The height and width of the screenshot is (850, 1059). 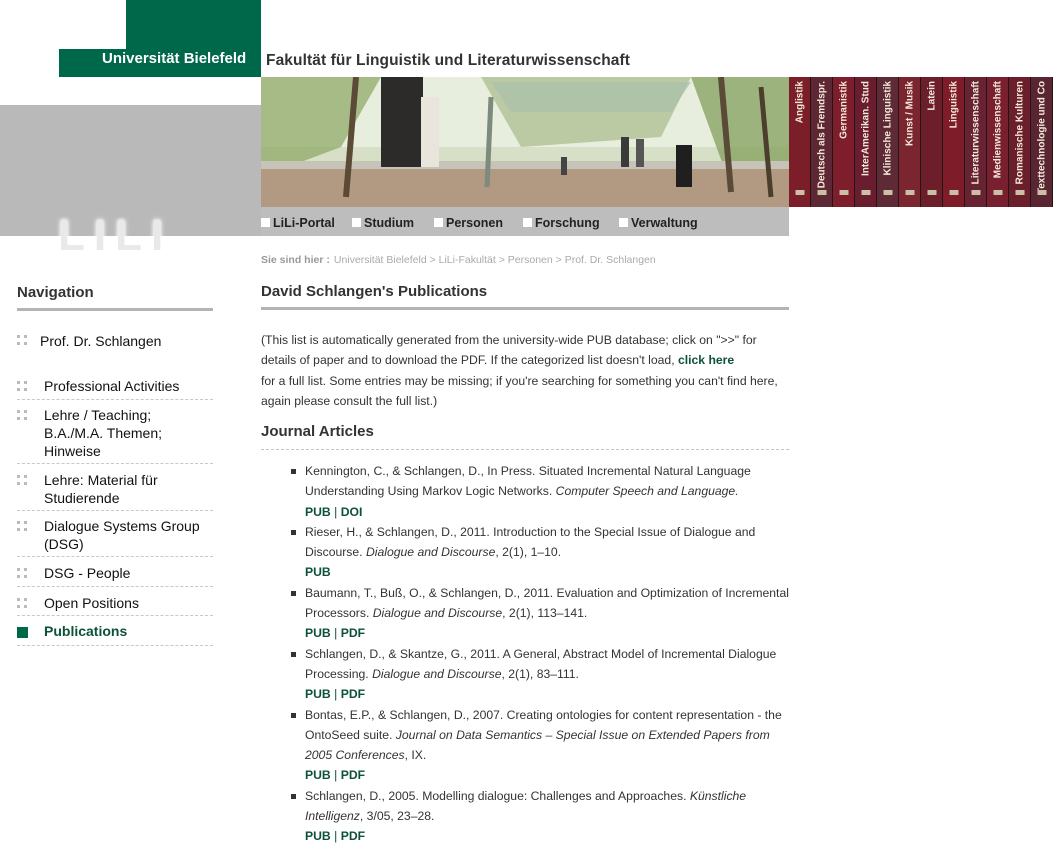 I want to click on nav-item-publications: Publications, so click(x=115, y=634).